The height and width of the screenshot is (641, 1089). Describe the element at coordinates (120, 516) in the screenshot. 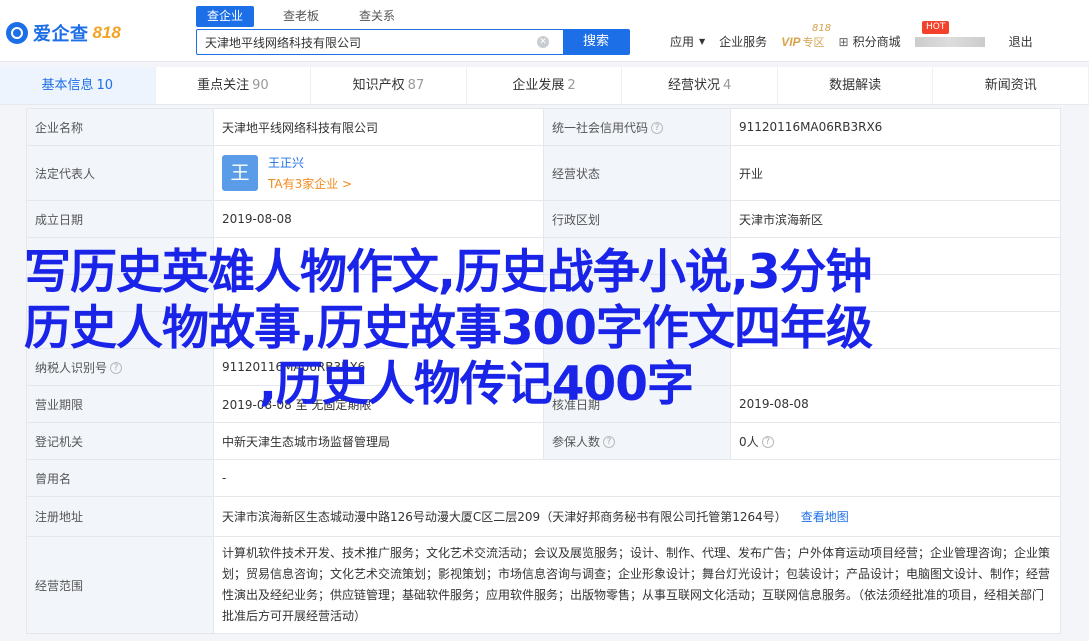

I see `address-label: 注册地址` at that location.